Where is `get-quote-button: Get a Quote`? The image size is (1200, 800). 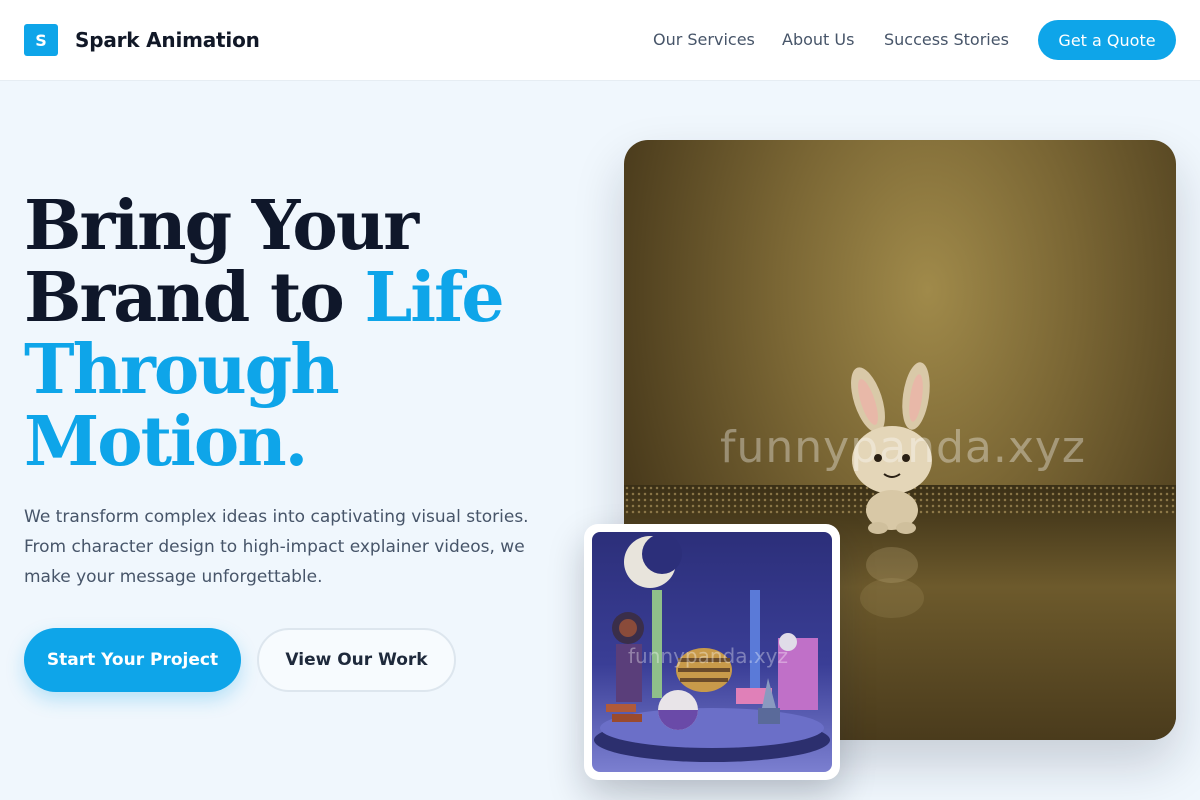
get-quote-button: Get a Quote is located at coordinates (1107, 40).